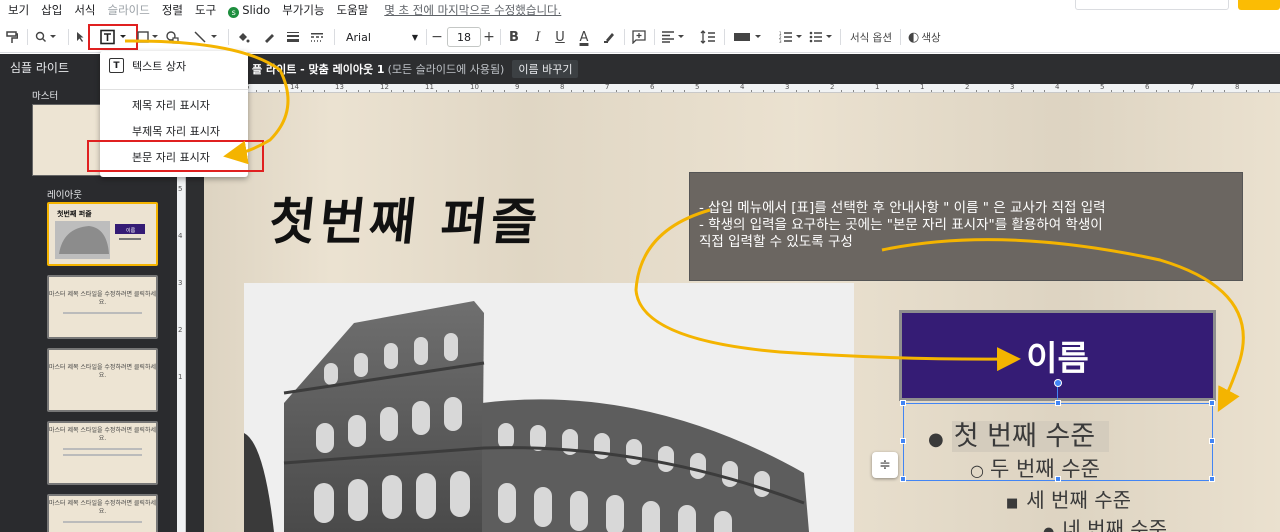  I want to click on zoom-icon, so click(46, 37).